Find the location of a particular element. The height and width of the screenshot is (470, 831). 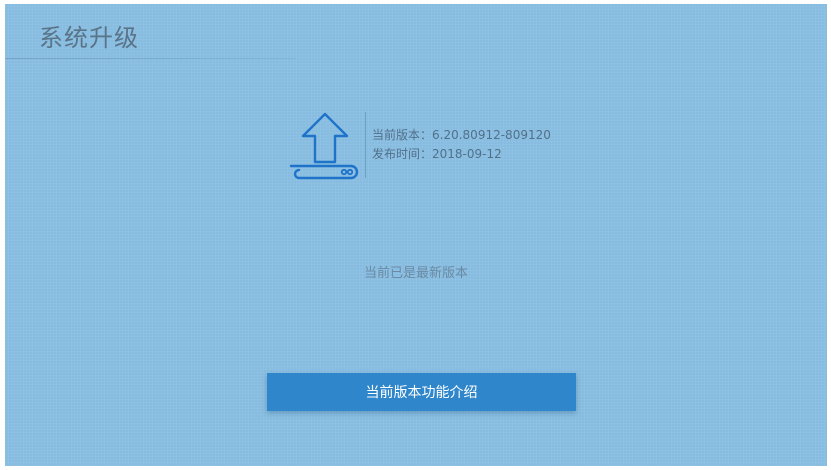

current-version-value: 6.20.80912-809120 is located at coordinates (491, 135).